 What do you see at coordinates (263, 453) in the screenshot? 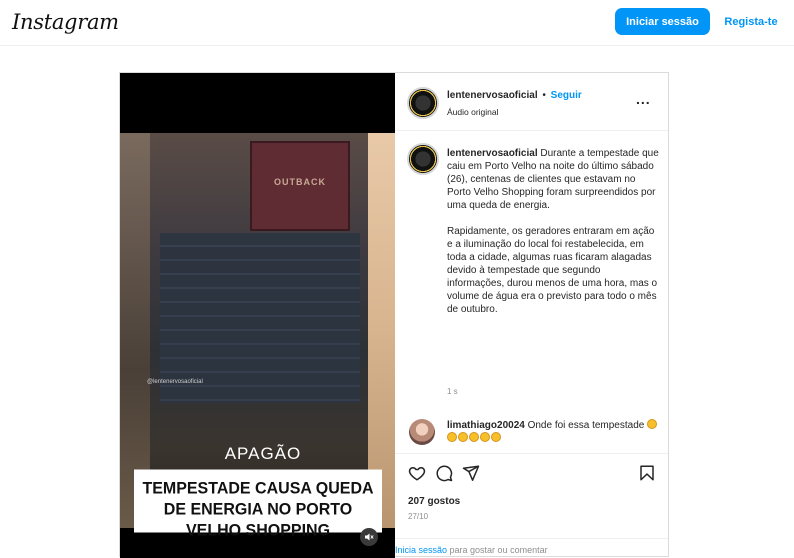
I see `video-label: APAGÃO` at bounding box center [263, 453].